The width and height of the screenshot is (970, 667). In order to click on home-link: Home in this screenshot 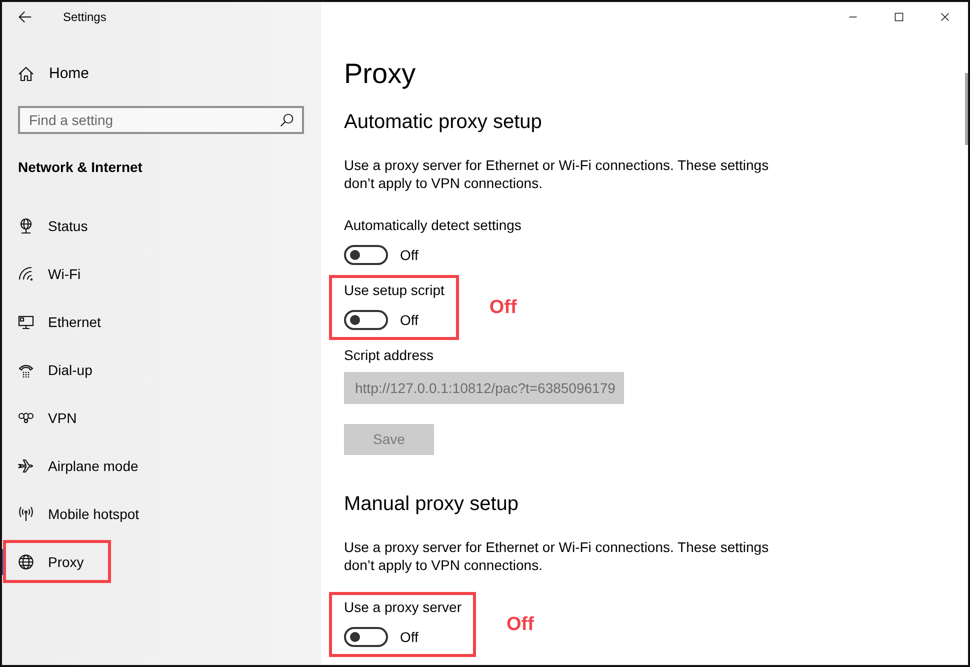, I will do `click(54, 74)`.